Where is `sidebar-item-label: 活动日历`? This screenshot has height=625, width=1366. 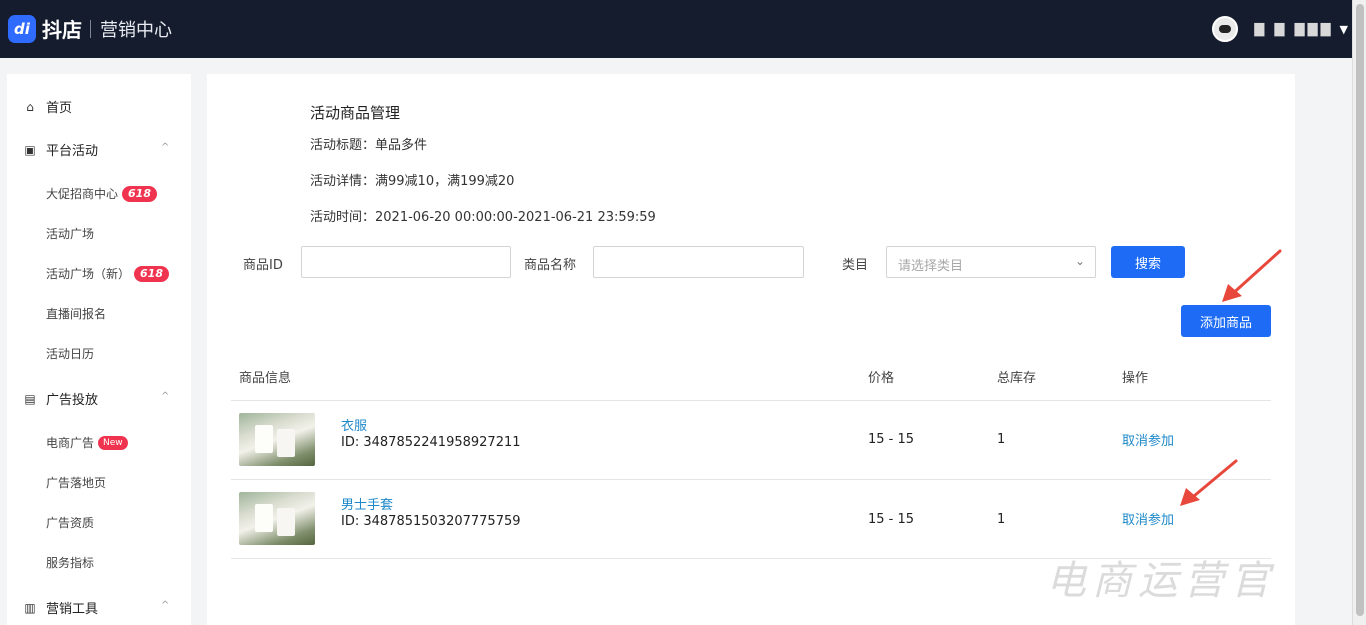
sidebar-item-label: 活动日历 is located at coordinates (70, 354).